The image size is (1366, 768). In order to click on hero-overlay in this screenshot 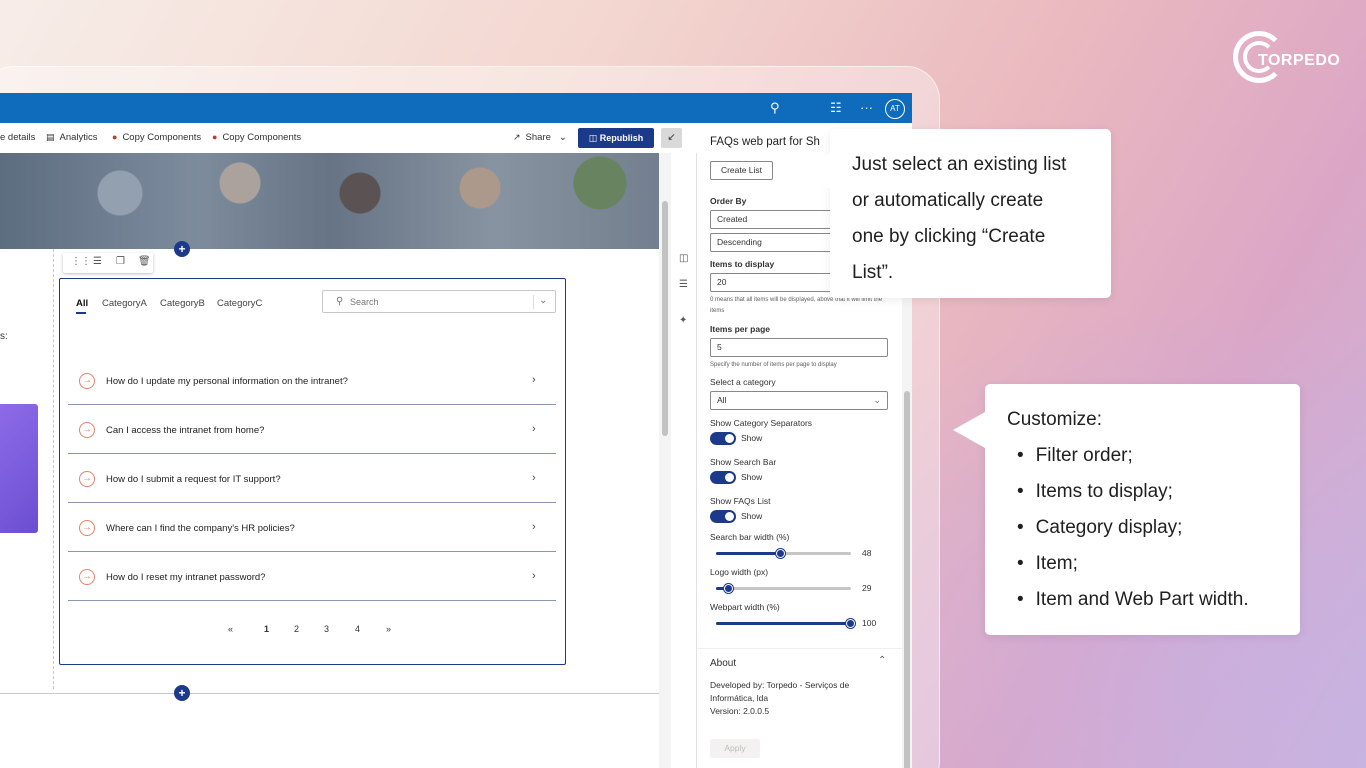, I will do `click(329, 201)`.